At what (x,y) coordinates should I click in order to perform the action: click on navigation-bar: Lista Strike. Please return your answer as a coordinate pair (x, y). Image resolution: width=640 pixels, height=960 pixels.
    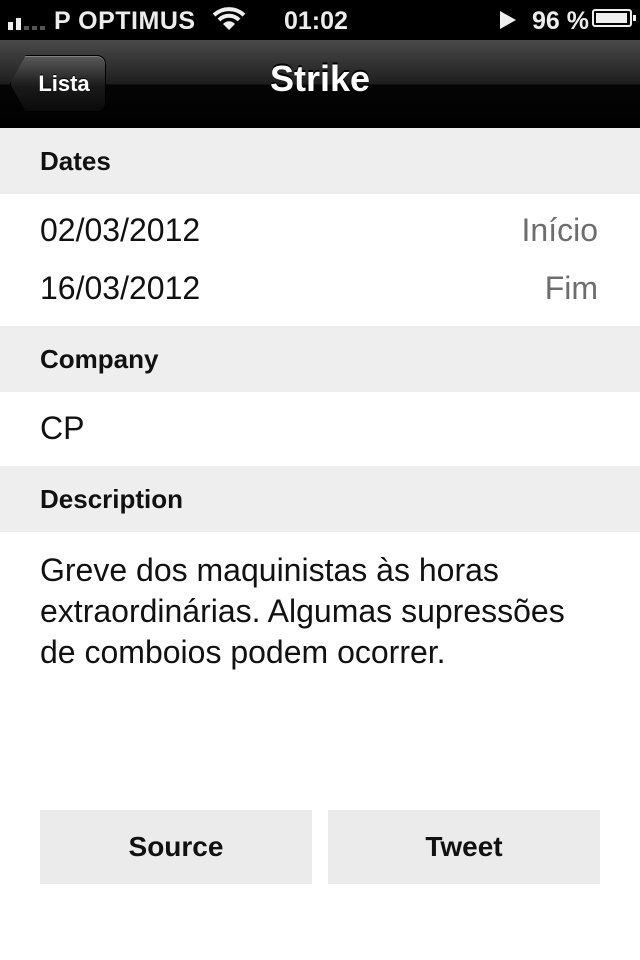
    Looking at the image, I should click on (320, 84).